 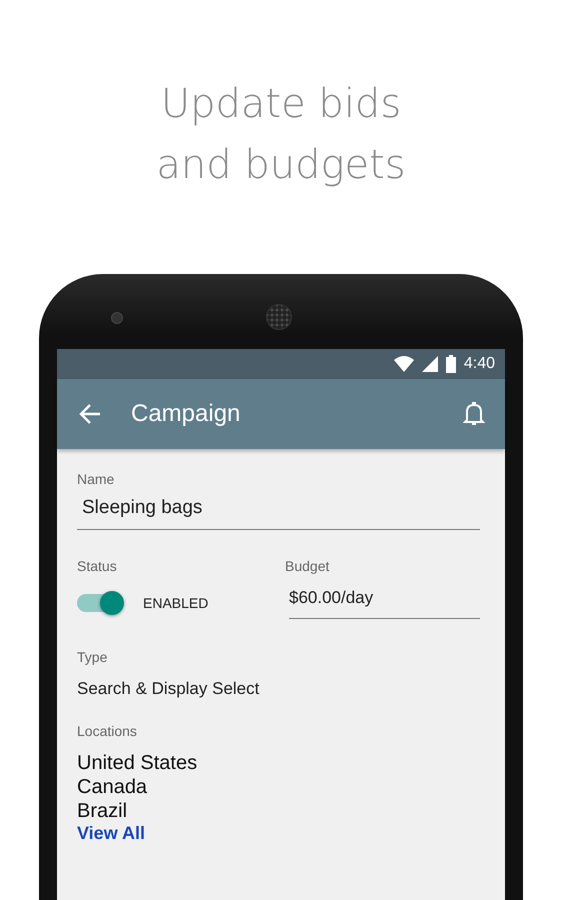 What do you see at coordinates (307, 566) in the screenshot?
I see `field-label: Budget` at bounding box center [307, 566].